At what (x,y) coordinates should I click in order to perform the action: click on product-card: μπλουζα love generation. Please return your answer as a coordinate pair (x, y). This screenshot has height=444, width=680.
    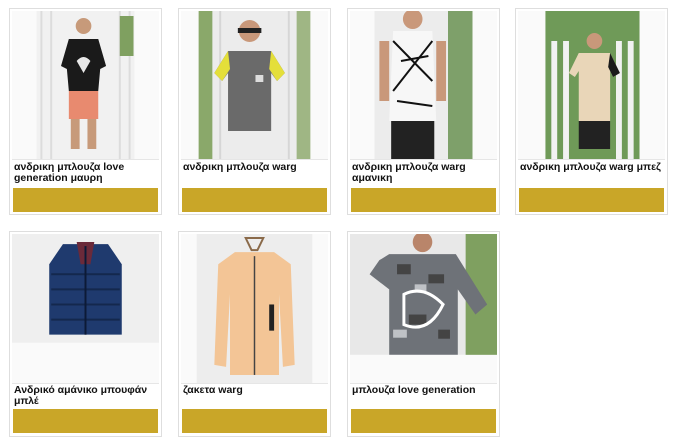
    Looking at the image, I should click on (423, 334).